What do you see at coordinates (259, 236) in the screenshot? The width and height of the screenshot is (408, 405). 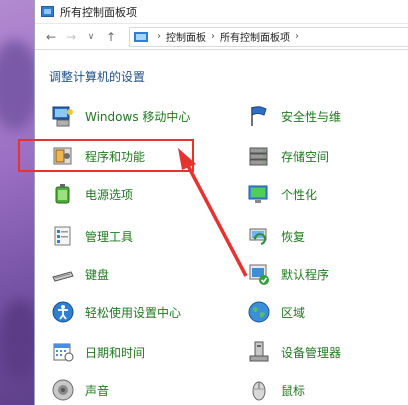 I see `recovery-icon` at bounding box center [259, 236].